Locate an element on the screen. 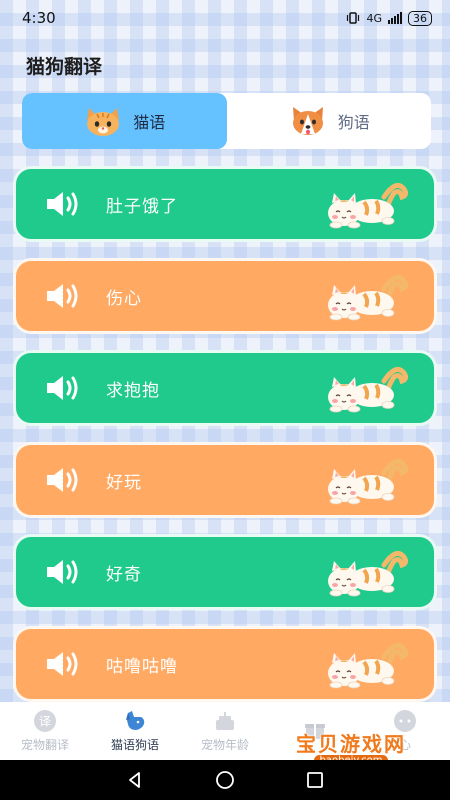 This screenshot has width=450, height=800. phrase-card: 好奇 is located at coordinates (225, 572).